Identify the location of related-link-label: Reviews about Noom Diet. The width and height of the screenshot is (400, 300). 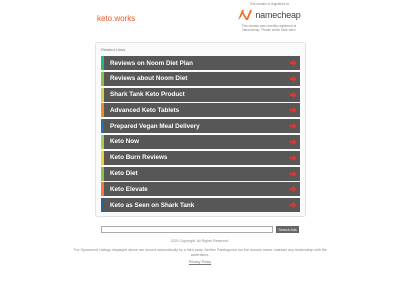
(149, 79).